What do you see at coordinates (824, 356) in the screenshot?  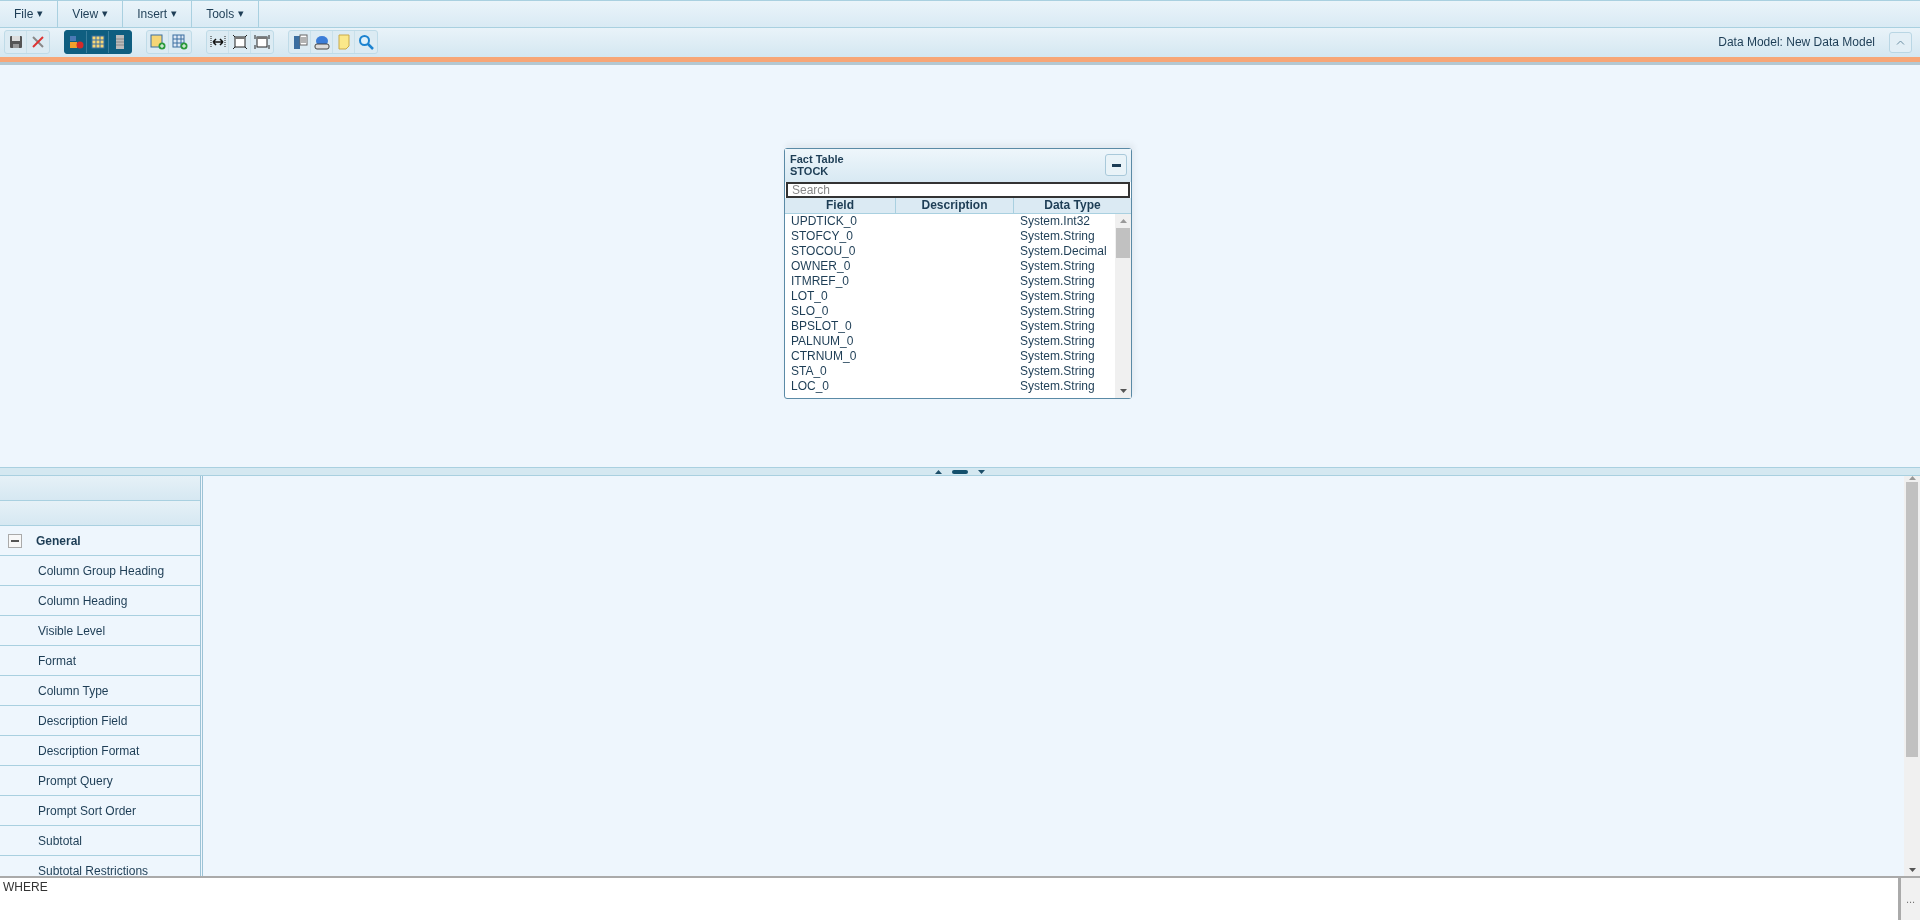 I see `table-cell-text: CTRNUM_0` at bounding box center [824, 356].